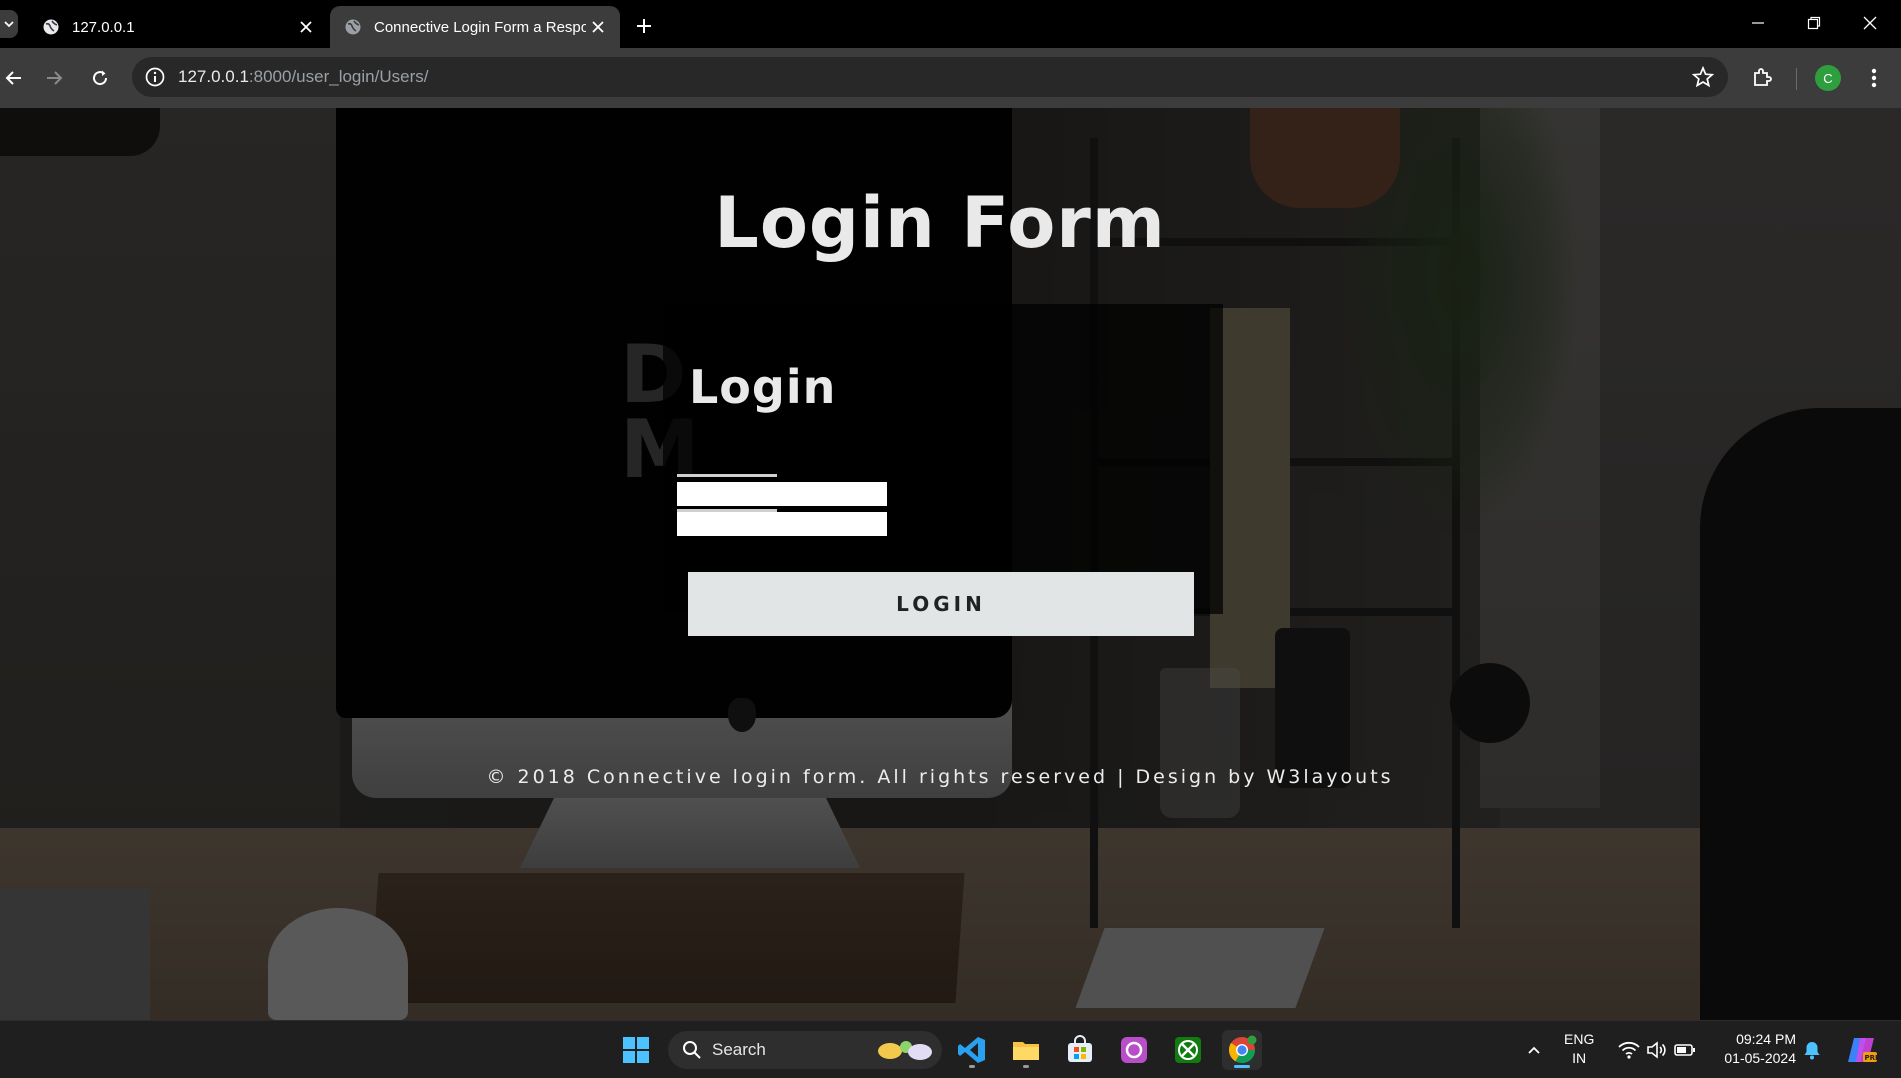  Describe the element at coordinates (1828, 78) in the screenshot. I see `profile-avatar: C` at that location.